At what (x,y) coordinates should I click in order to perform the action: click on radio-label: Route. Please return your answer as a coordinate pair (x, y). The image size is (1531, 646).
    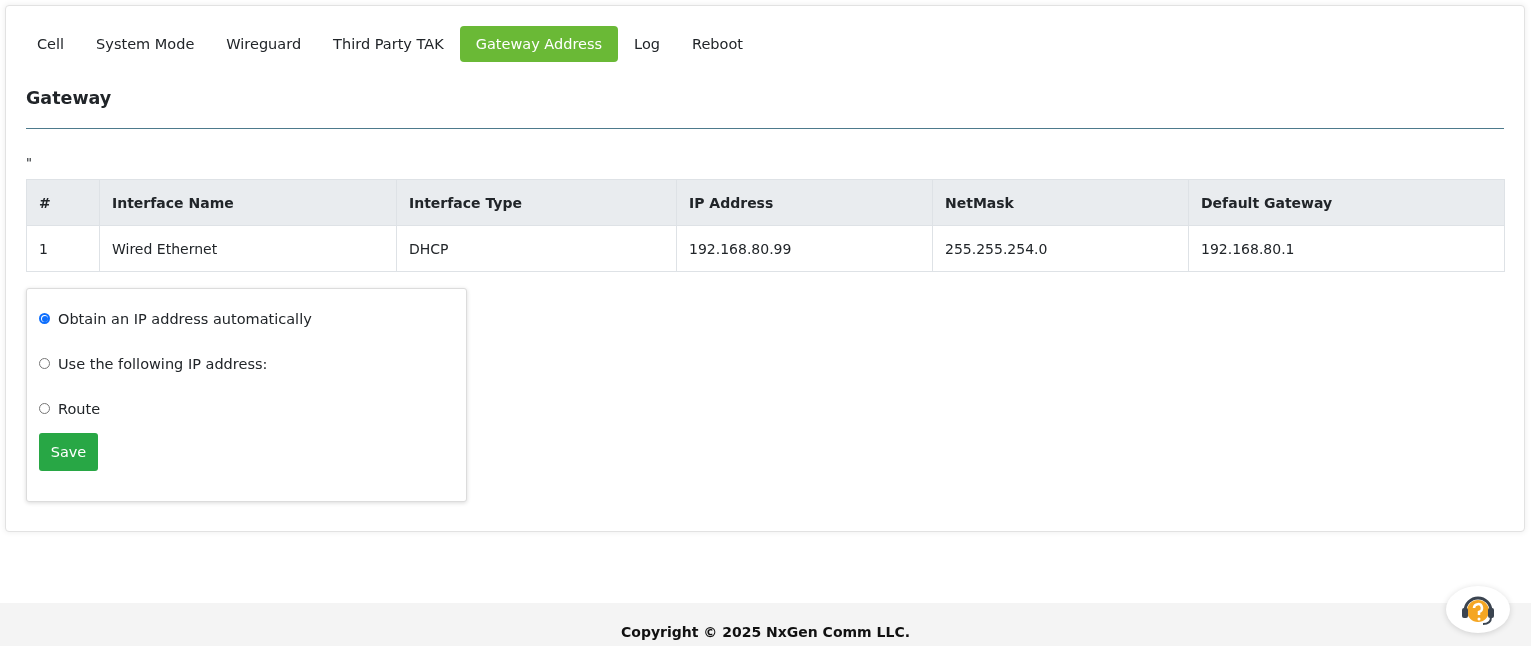
    Looking at the image, I should click on (79, 408).